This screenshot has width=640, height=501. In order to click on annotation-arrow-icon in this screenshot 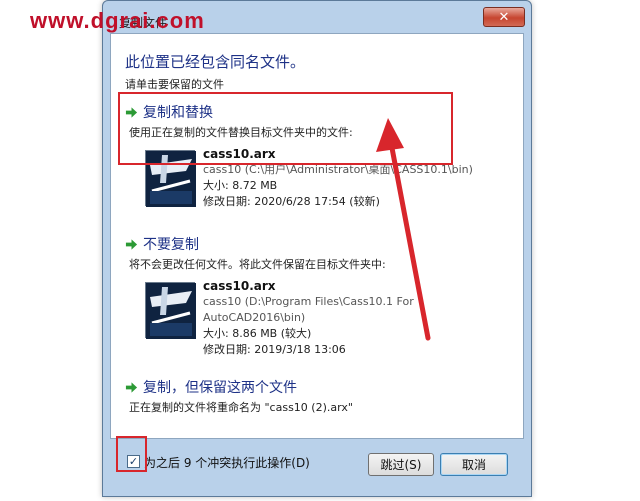, I will do `click(403, 229)`.